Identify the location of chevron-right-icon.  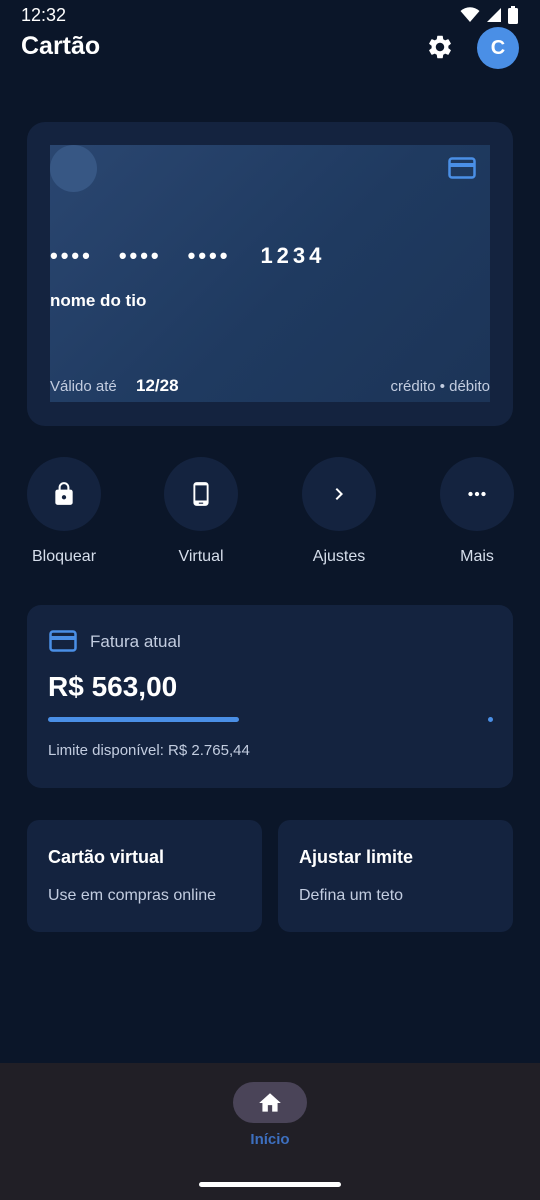
(339, 494).